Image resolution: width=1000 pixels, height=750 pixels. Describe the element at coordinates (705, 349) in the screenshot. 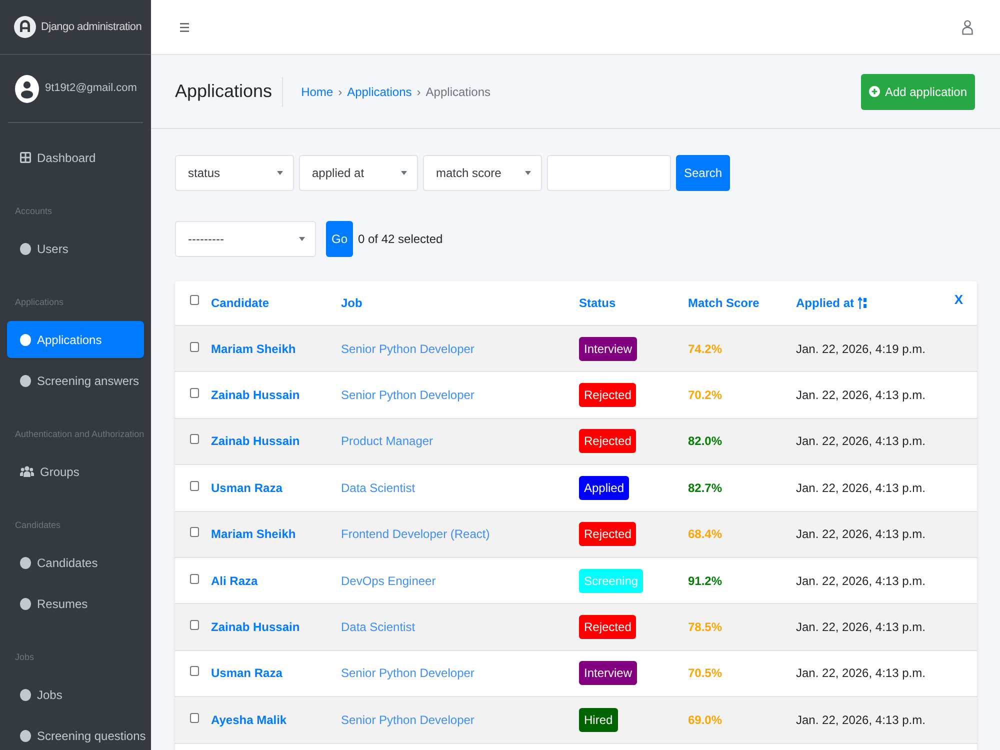

I see `match-score: 74.2%` at that location.